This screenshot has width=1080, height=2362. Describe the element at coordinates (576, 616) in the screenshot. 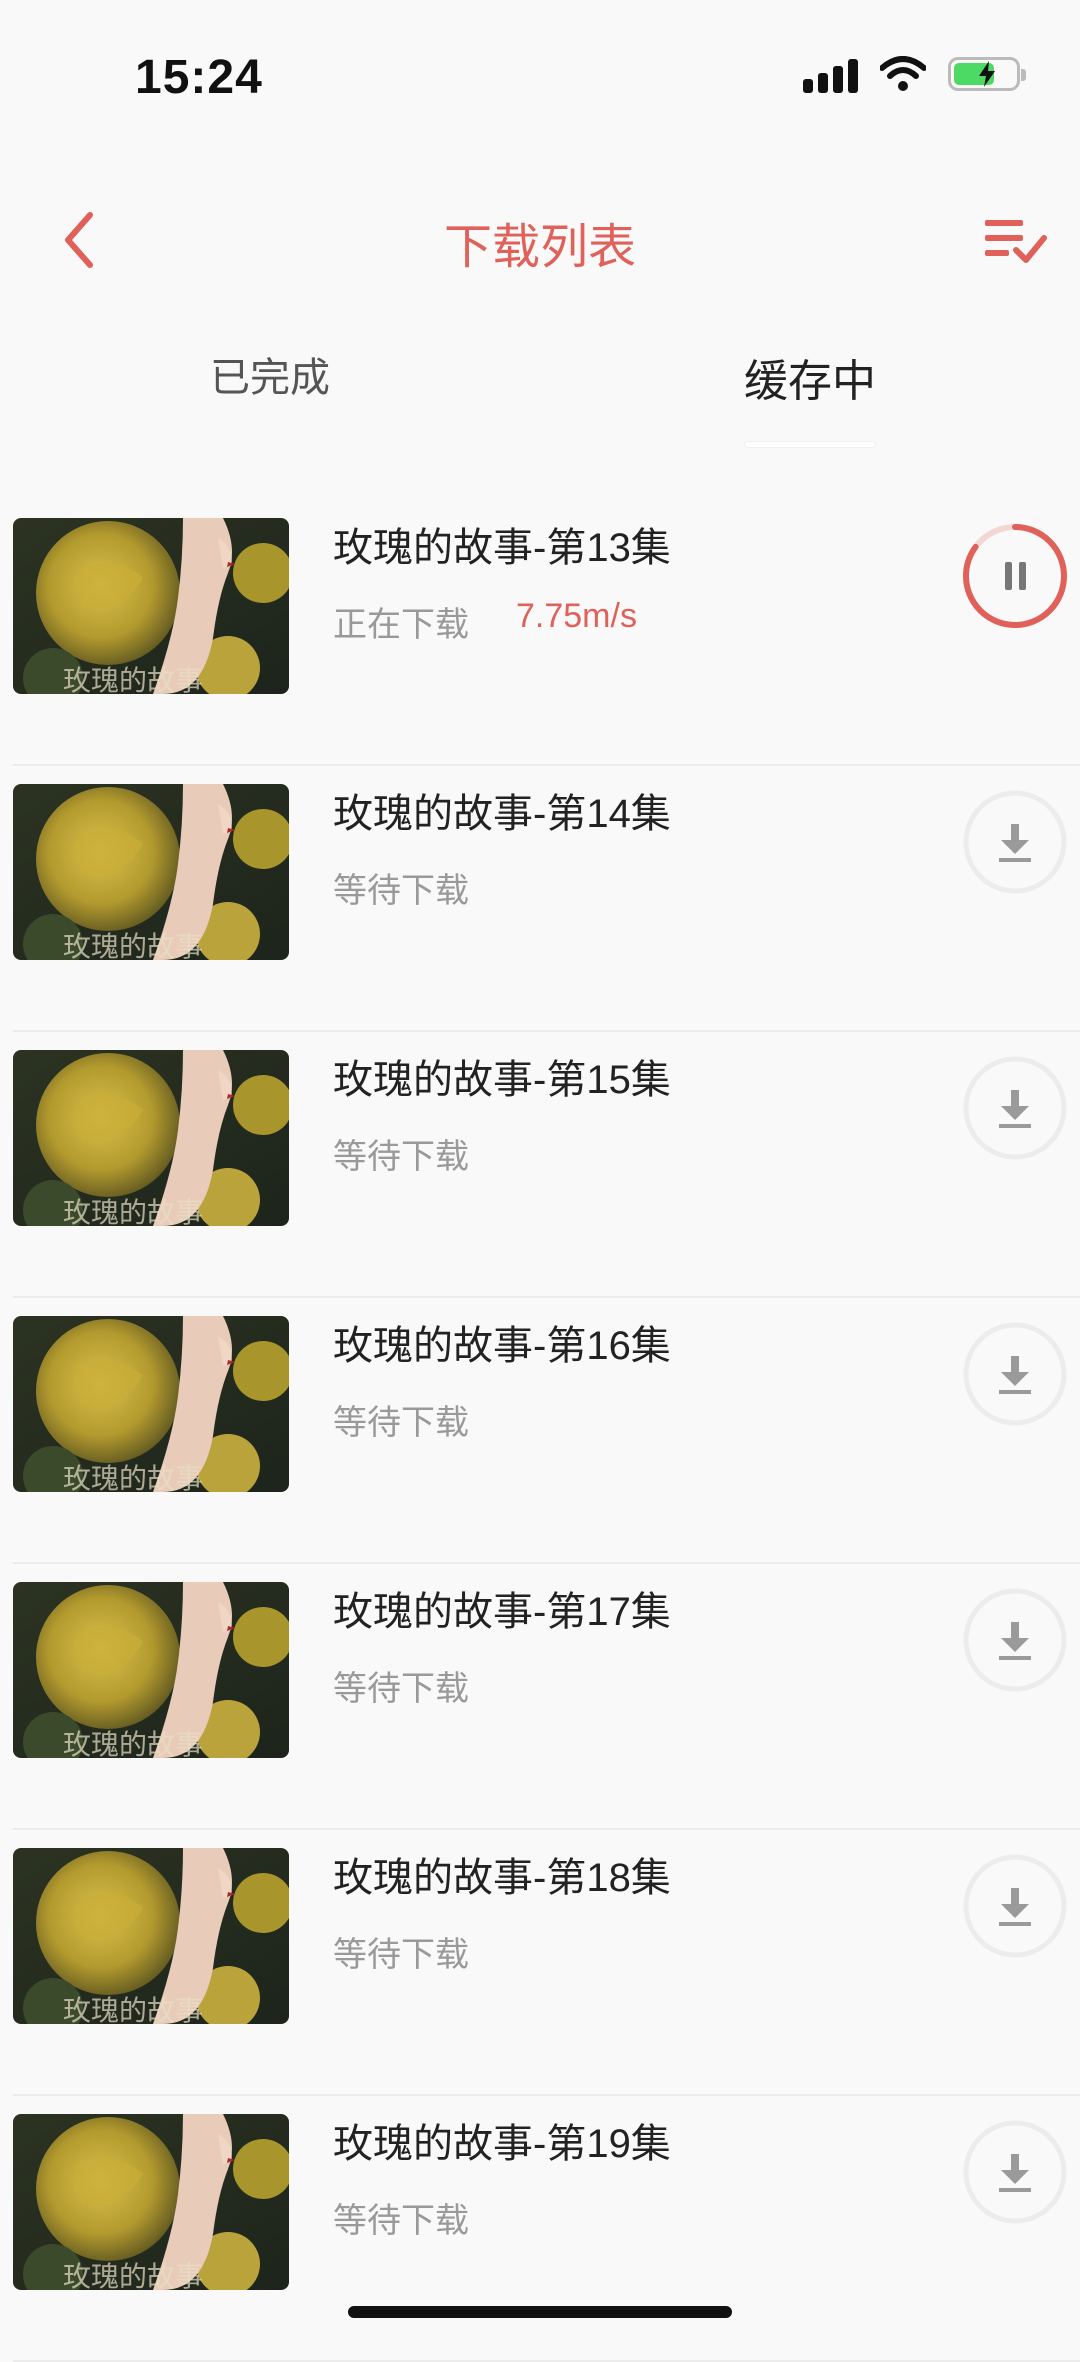

I see `download-speed: 7.75m/s` at that location.